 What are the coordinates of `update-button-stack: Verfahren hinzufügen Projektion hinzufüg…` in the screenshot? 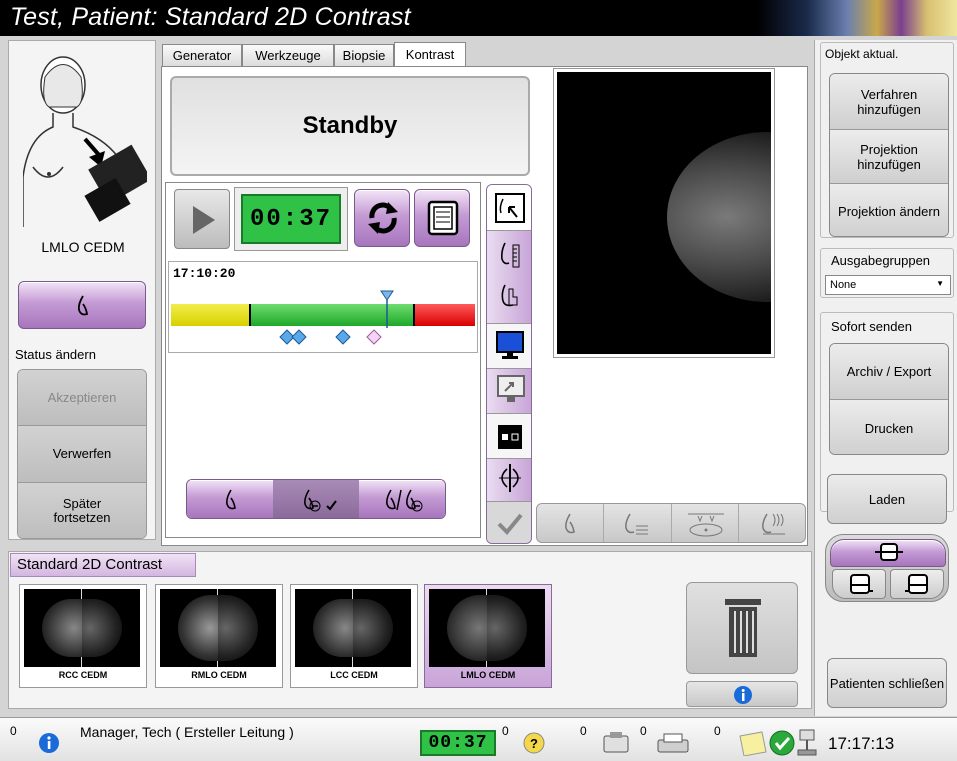 It's located at (889, 155).